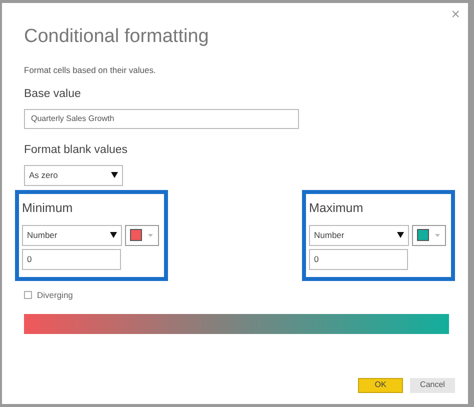  What do you see at coordinates (90, 70) in the screenshot?
I see `description: Format cells based on their values.` at bounding box center [90, 70].